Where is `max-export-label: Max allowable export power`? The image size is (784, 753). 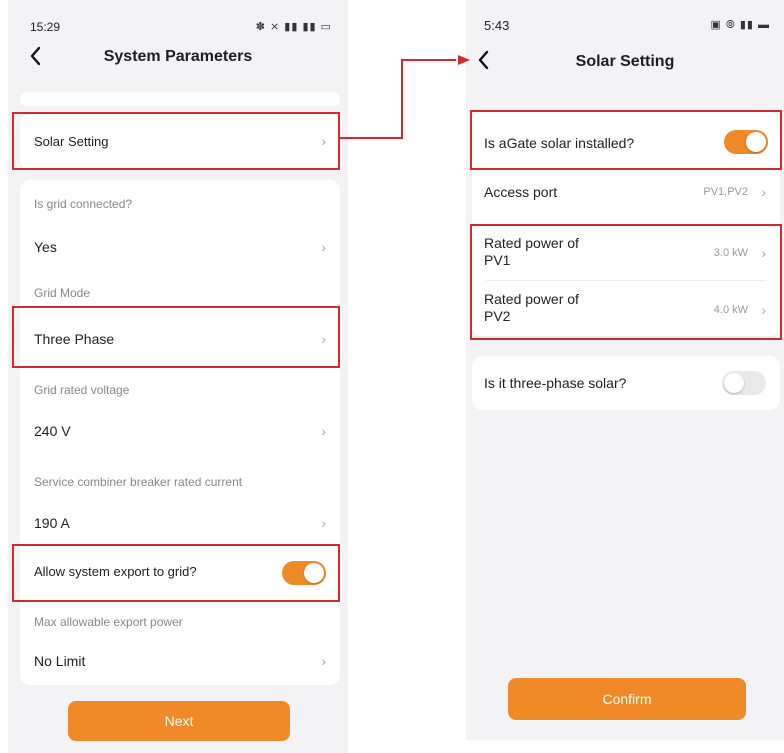
max-export-label: Max allowable export power is located at coordinates (108, 622).